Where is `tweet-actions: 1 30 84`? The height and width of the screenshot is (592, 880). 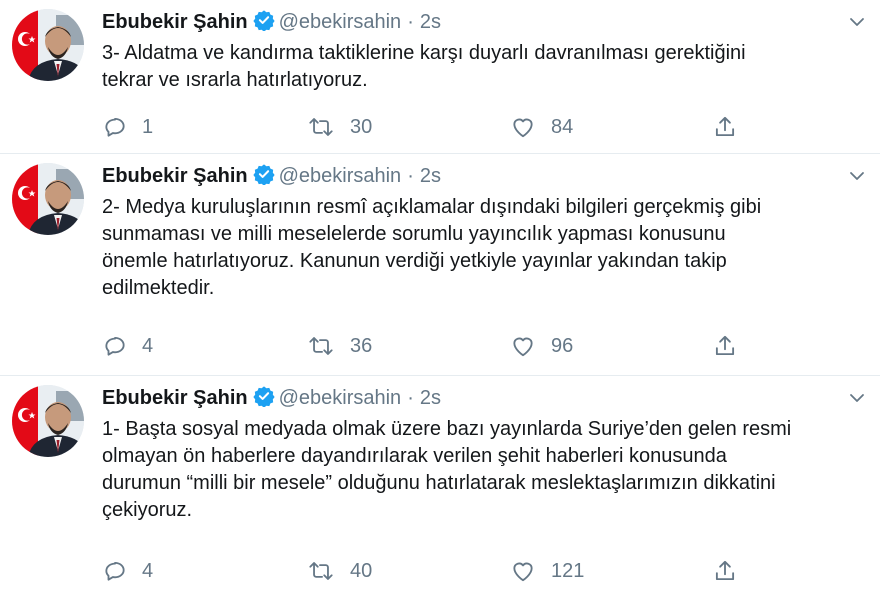 tweet-actions: 1 30 84 is located at coordinates (491, 127).